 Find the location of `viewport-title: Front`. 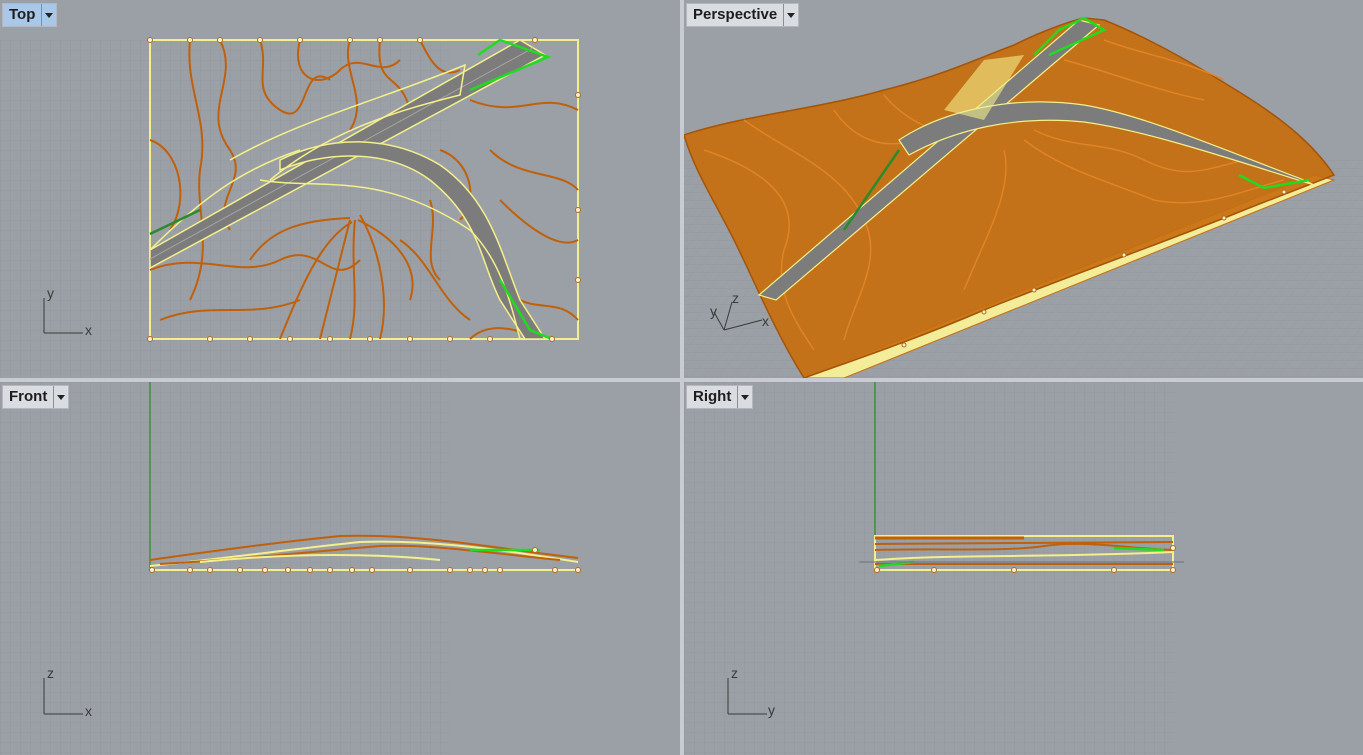

viewport-title: Front is located at coordinates (28, 396).